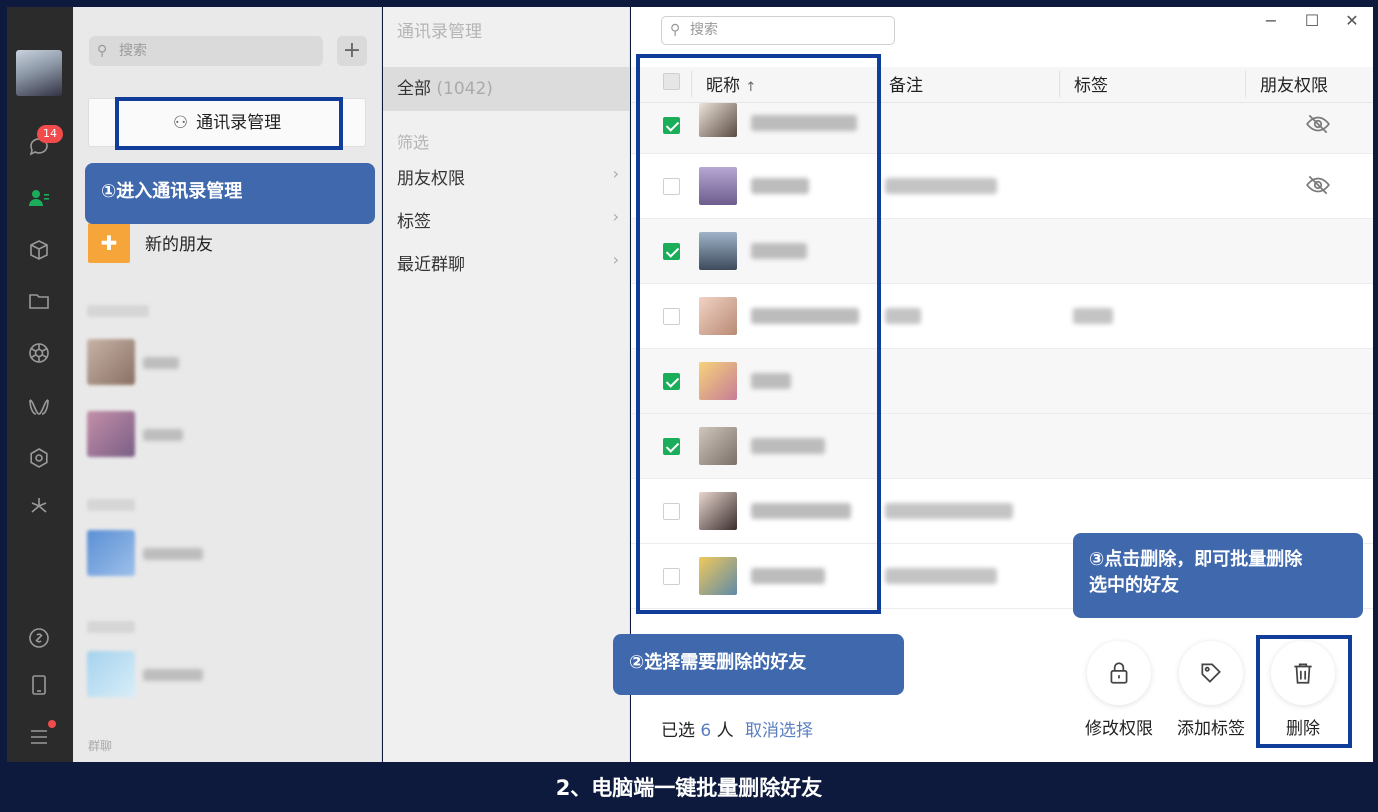  I want to click on filter-item-label: 朋友权限, so click(431, 179).